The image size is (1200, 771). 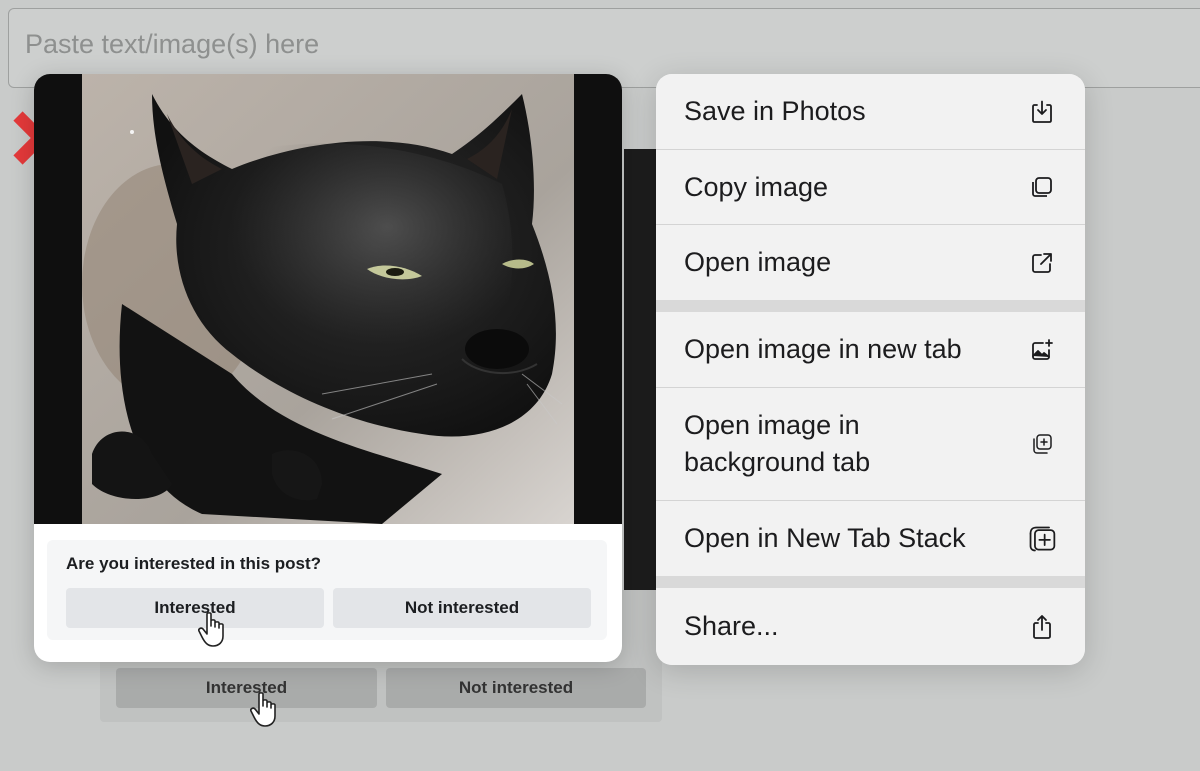 I want to click on menu-item-label: Copy image, so click(x=756, y=186).